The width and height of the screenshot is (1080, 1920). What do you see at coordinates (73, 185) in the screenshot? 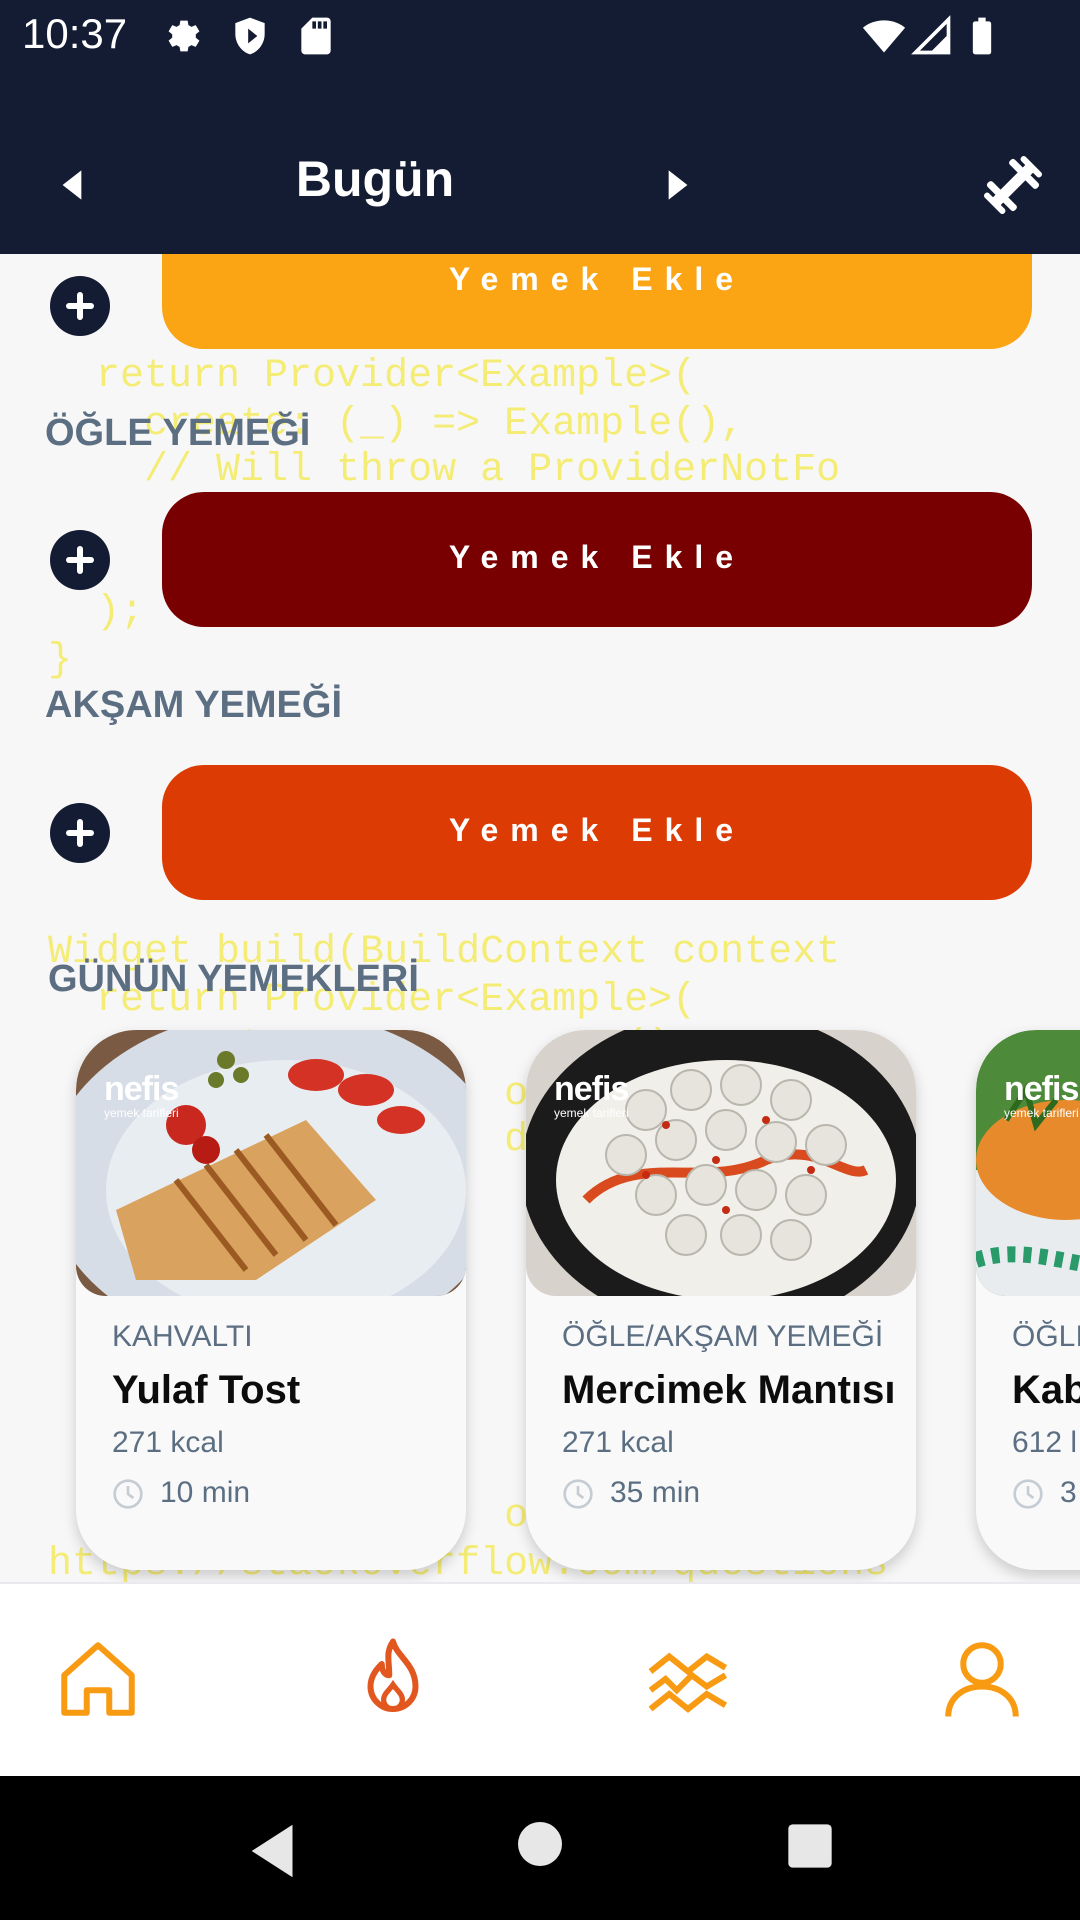
I see `chevron-left-icon` at bounding box center [73, 185].